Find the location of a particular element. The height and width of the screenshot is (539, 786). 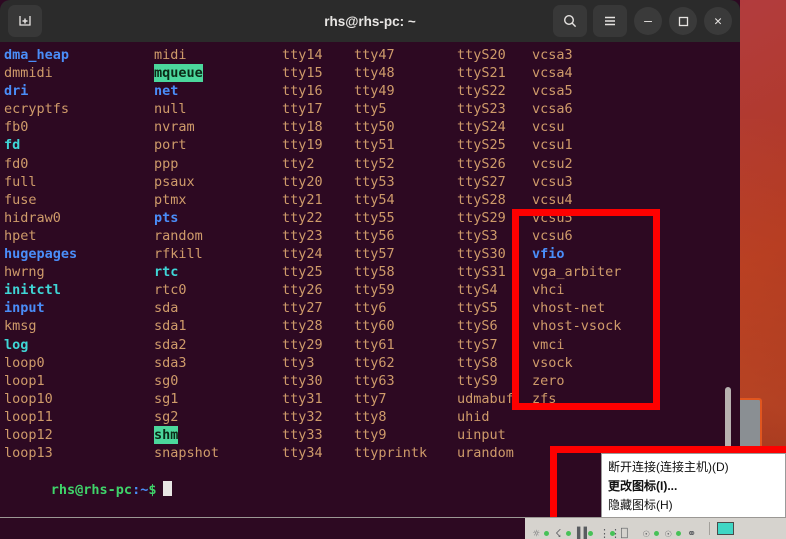

menu-item-disconnect: 断开连接(连接主机)(D) is located at coordinates (693, 467).